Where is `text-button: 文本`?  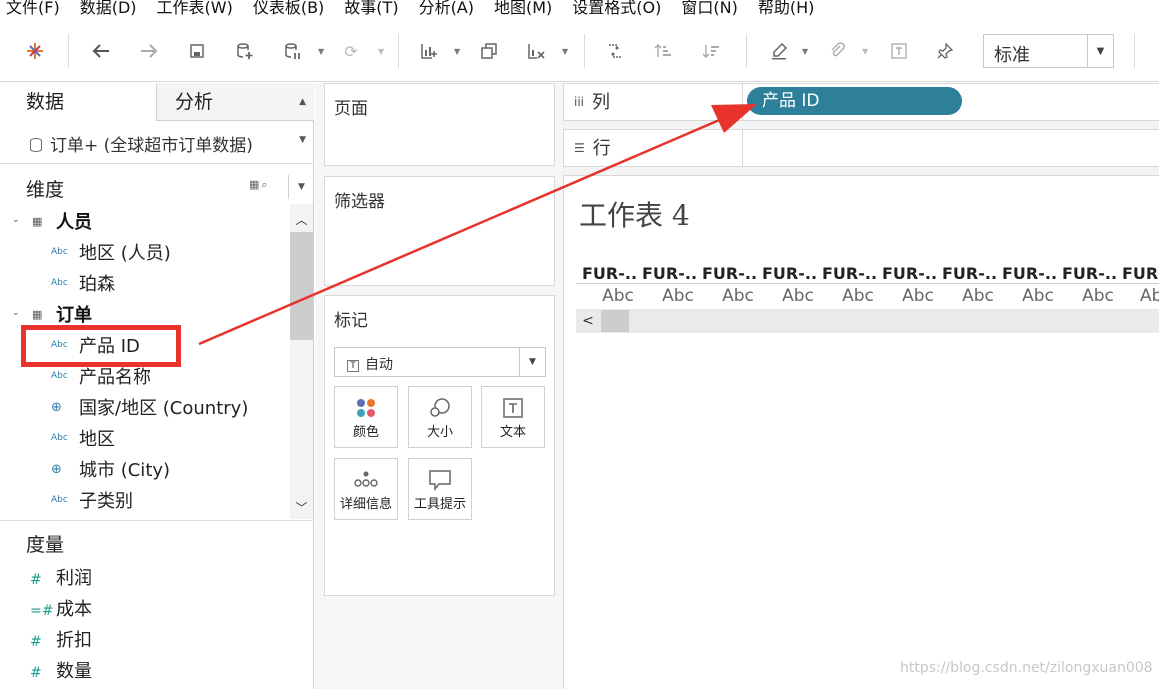
text-button: 文本 is located at coordinates (513, 417).